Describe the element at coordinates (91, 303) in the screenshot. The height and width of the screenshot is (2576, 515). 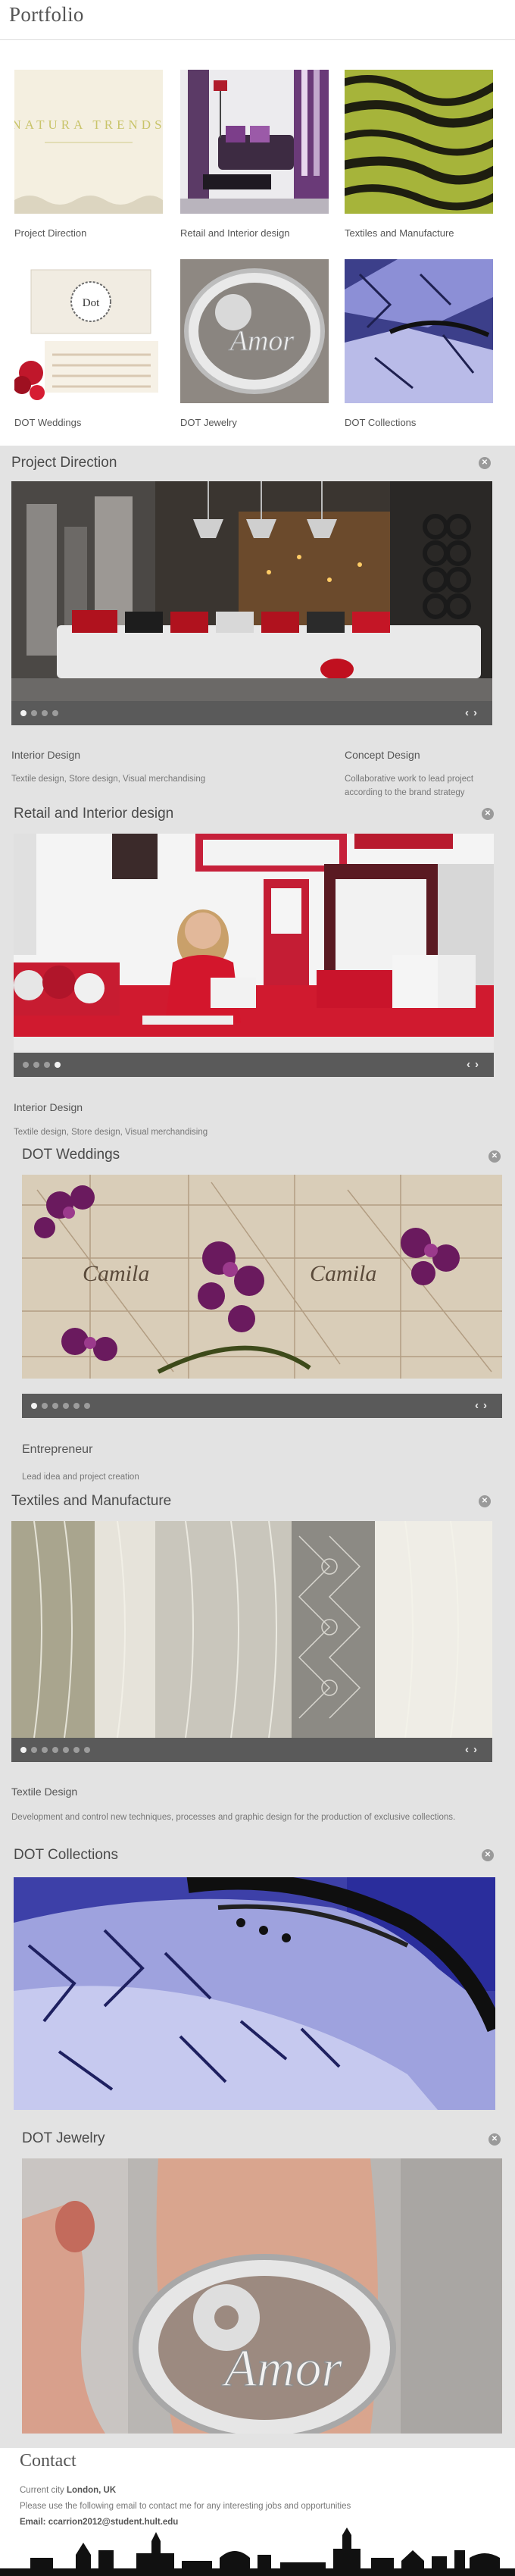
I see `dot-logo-text: Dot` at that location.